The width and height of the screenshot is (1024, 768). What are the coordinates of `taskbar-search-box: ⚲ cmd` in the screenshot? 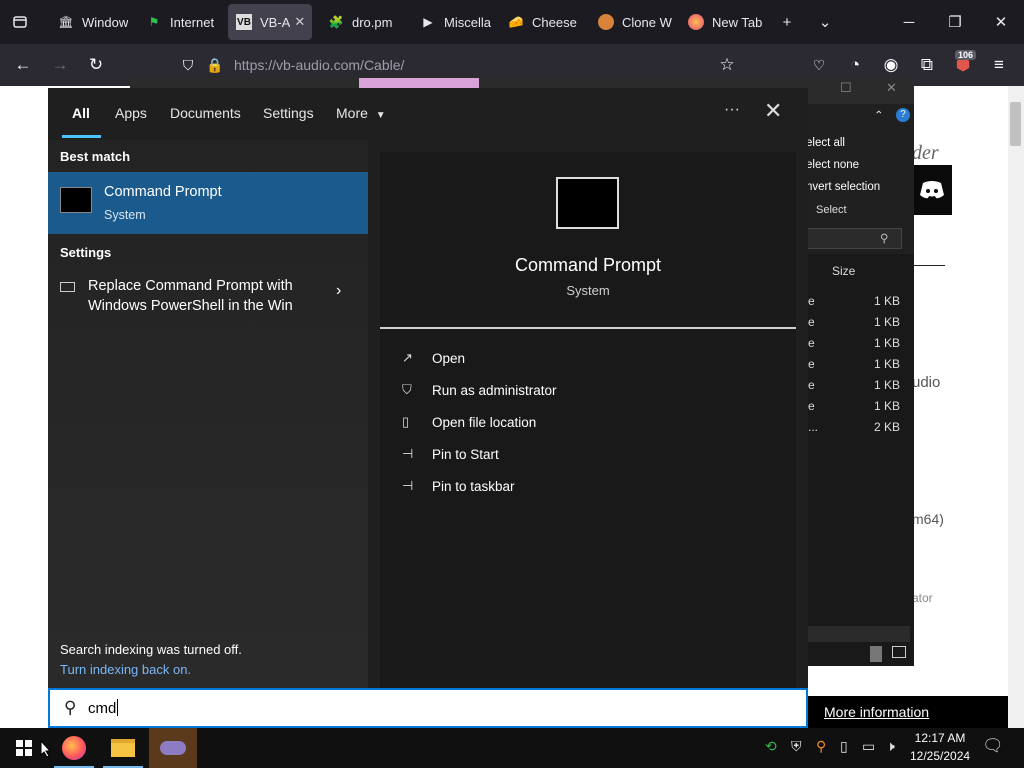 It's located at (428, 708).